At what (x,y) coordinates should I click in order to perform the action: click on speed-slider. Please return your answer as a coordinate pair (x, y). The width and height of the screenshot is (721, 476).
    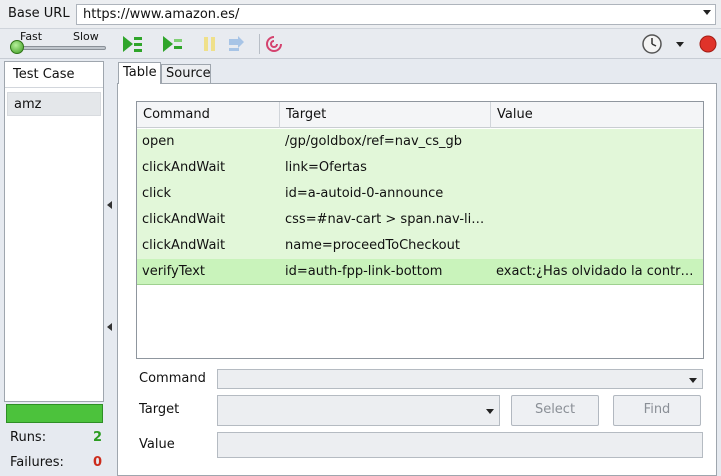
    Looking at the image, I should click on (59, 48).